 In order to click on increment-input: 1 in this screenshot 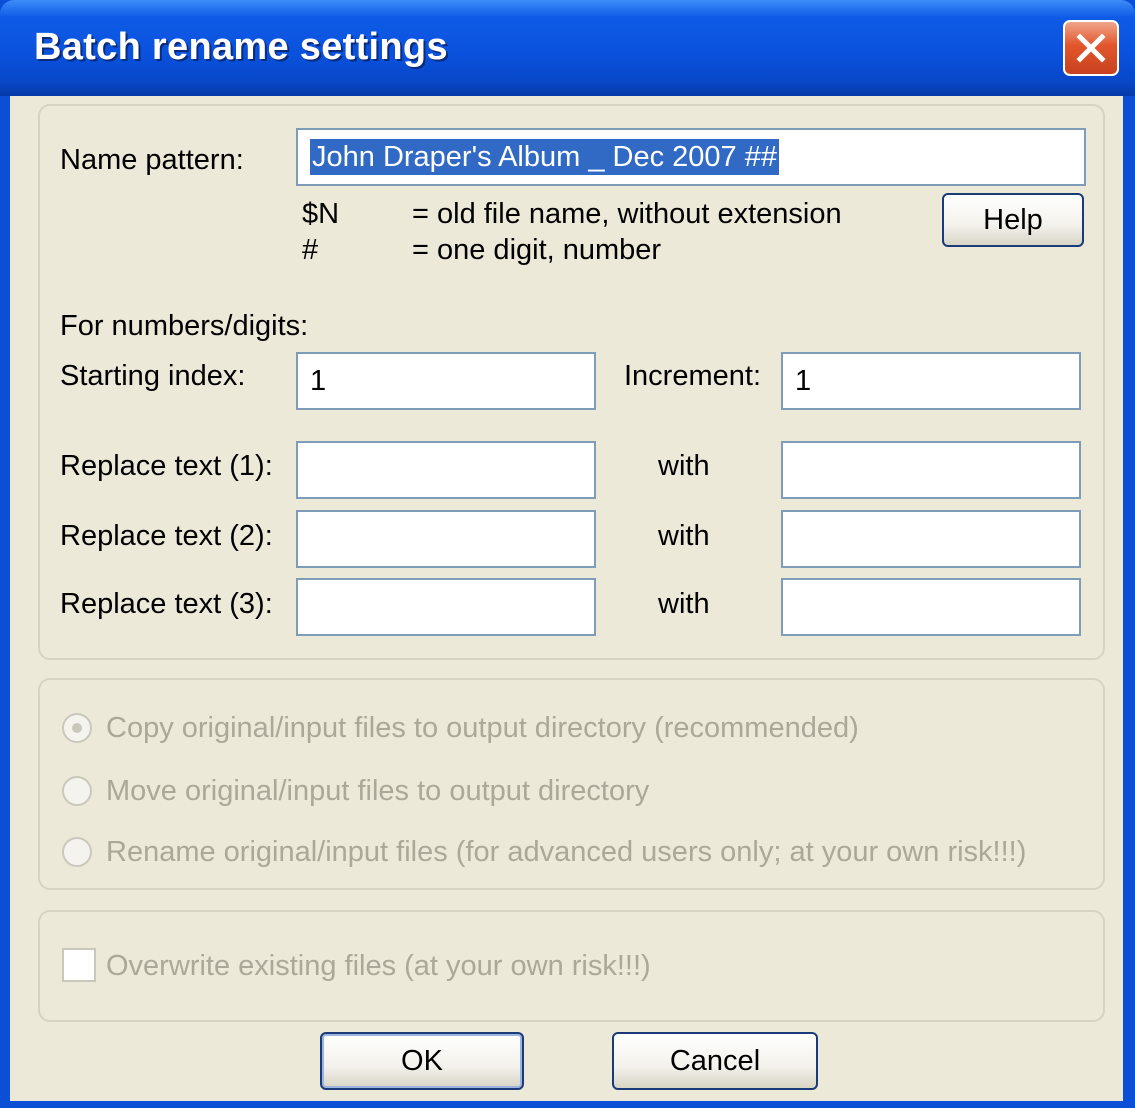, I will do `click(931, 381)`.